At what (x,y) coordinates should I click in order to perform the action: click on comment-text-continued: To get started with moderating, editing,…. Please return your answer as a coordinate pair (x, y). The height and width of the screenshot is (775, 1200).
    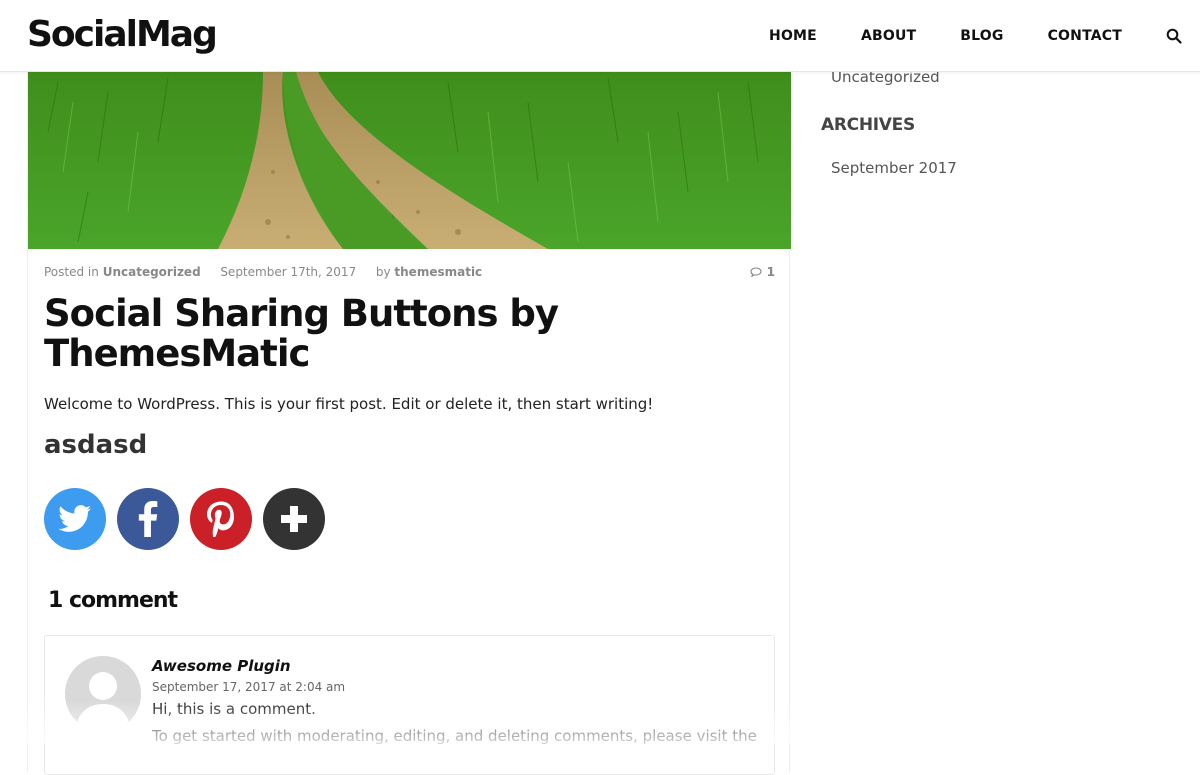
    Looking at the image, I should click on (454, 736).